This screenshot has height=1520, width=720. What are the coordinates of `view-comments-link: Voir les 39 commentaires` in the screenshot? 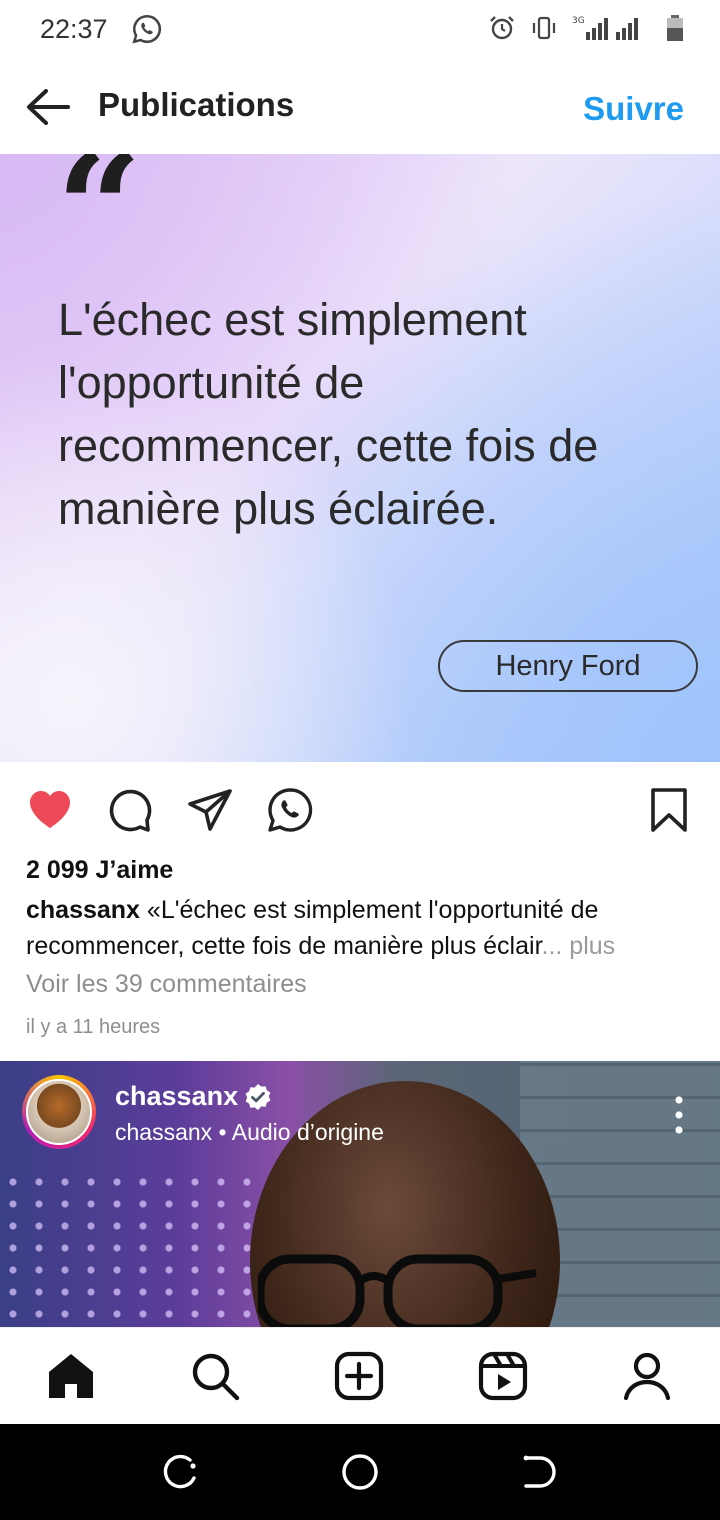 It's located at (166, 984).